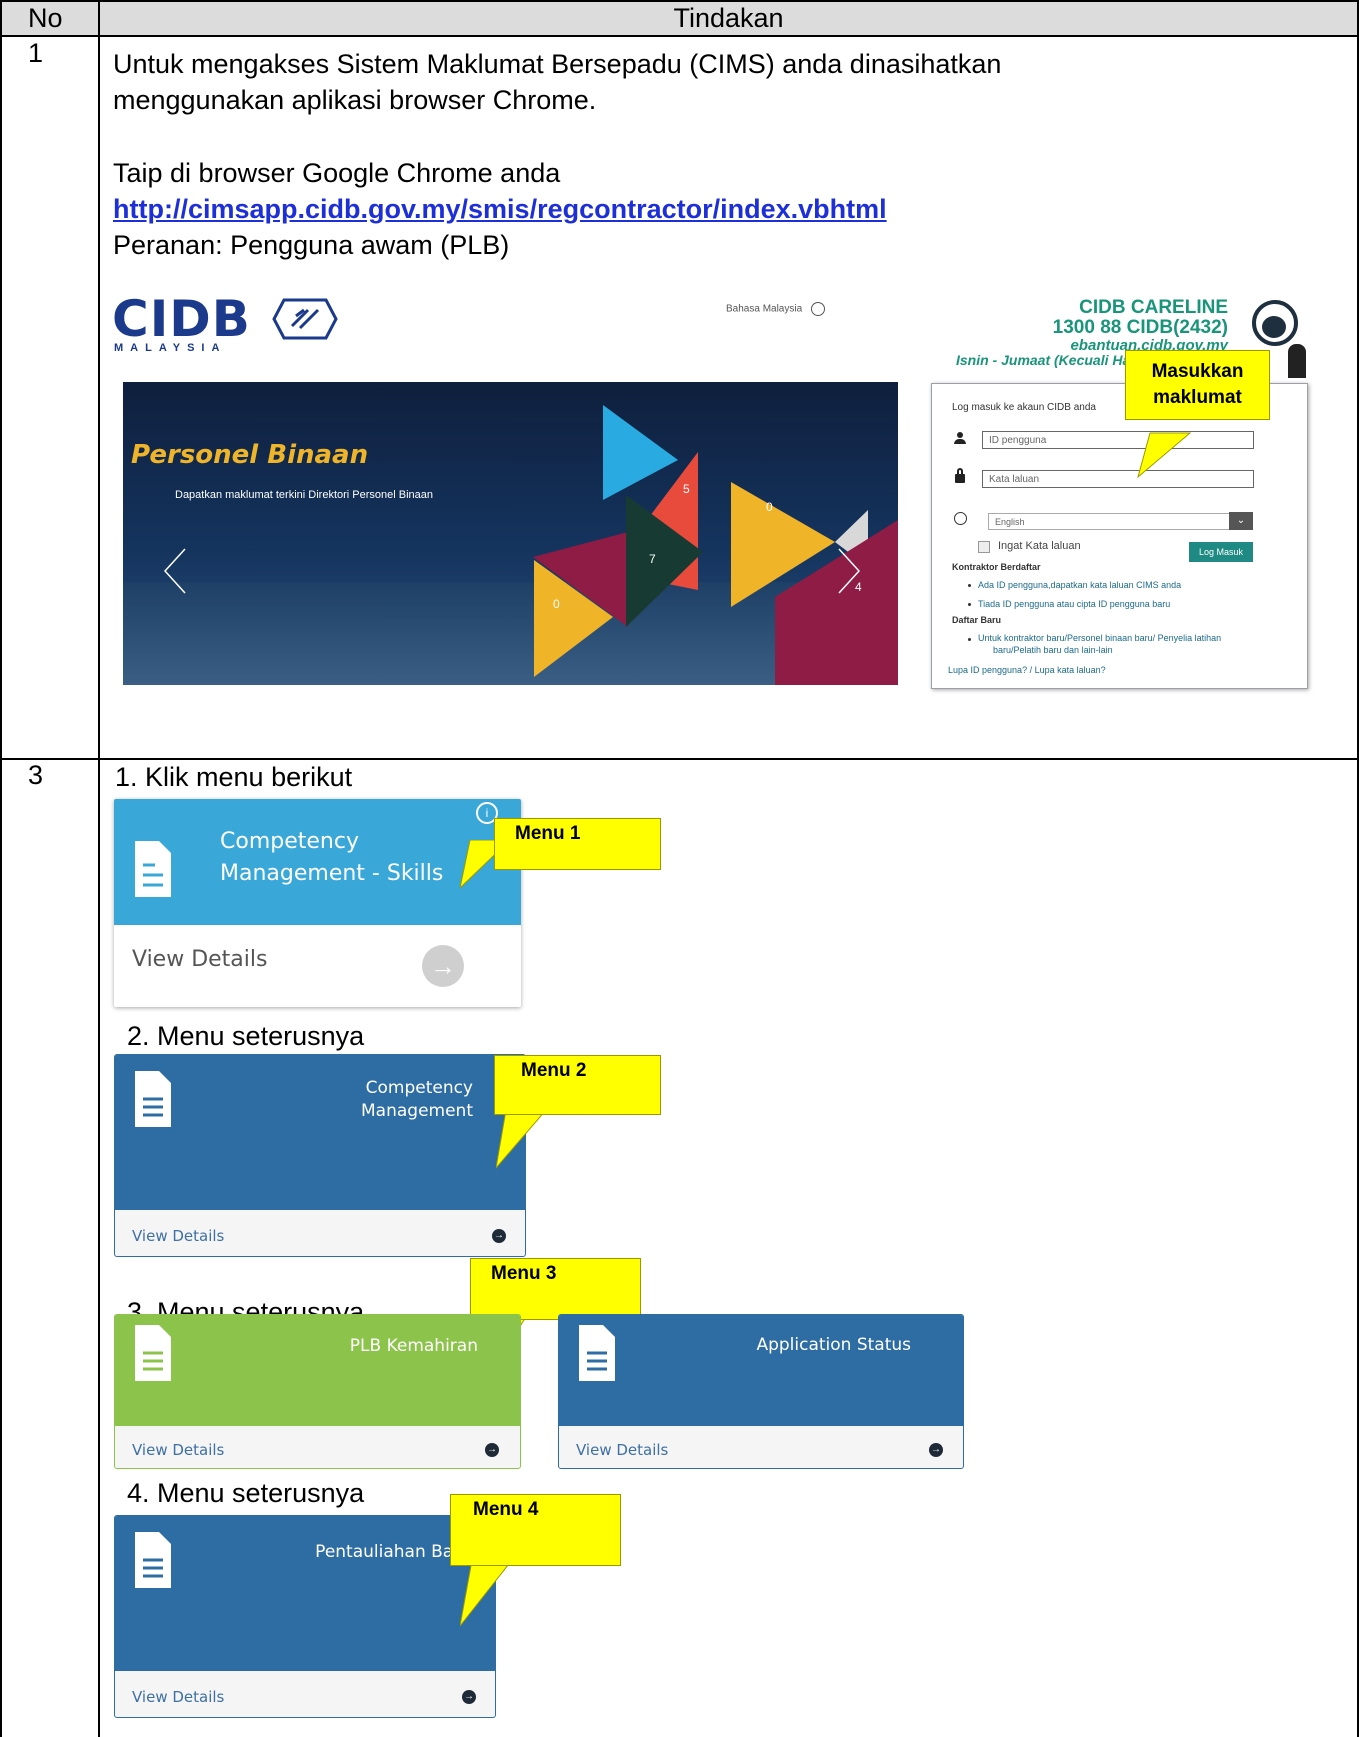 Image resolution: width=1359 pixels, height=1737 pixels. I want to click on tile3-view-details: View Details, so click(178, 1450).